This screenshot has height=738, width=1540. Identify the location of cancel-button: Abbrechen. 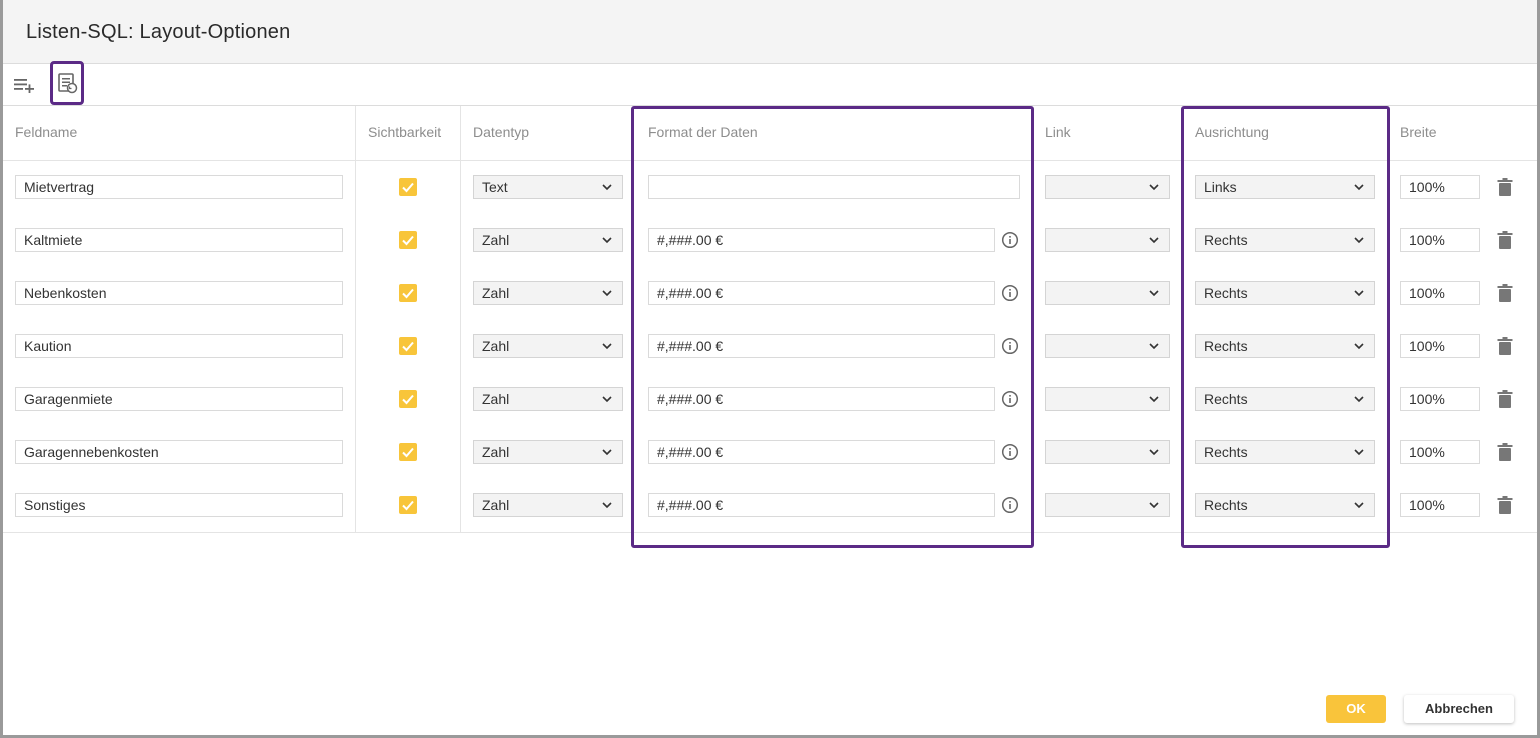
(1459, 709).